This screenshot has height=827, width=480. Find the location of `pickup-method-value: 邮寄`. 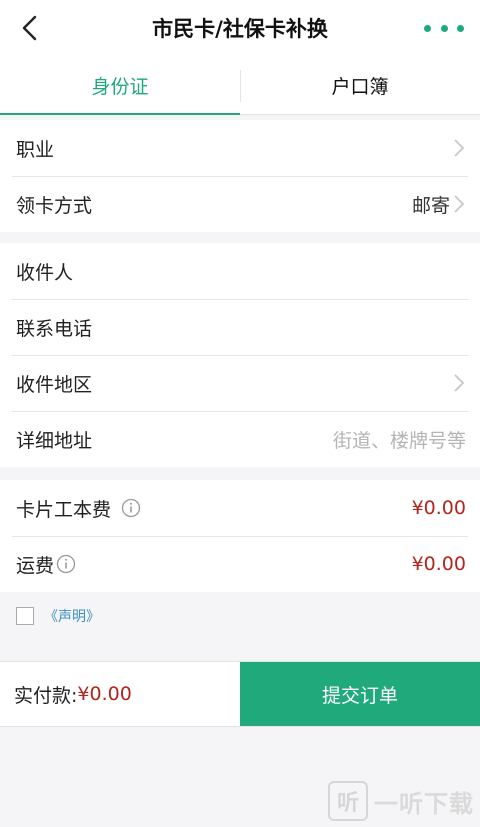

pickup-method-value: 邮寄 is located at coordinates (430, 205).